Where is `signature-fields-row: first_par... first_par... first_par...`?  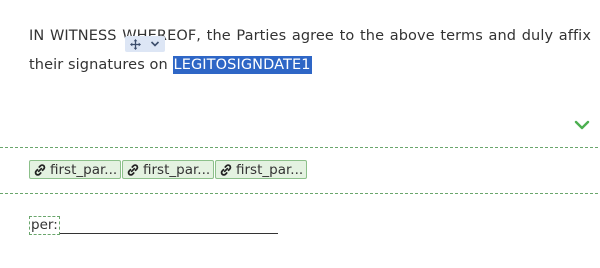 signature-fields-row: first_par... first_par... first_par... is located at coordinates (168, 169).